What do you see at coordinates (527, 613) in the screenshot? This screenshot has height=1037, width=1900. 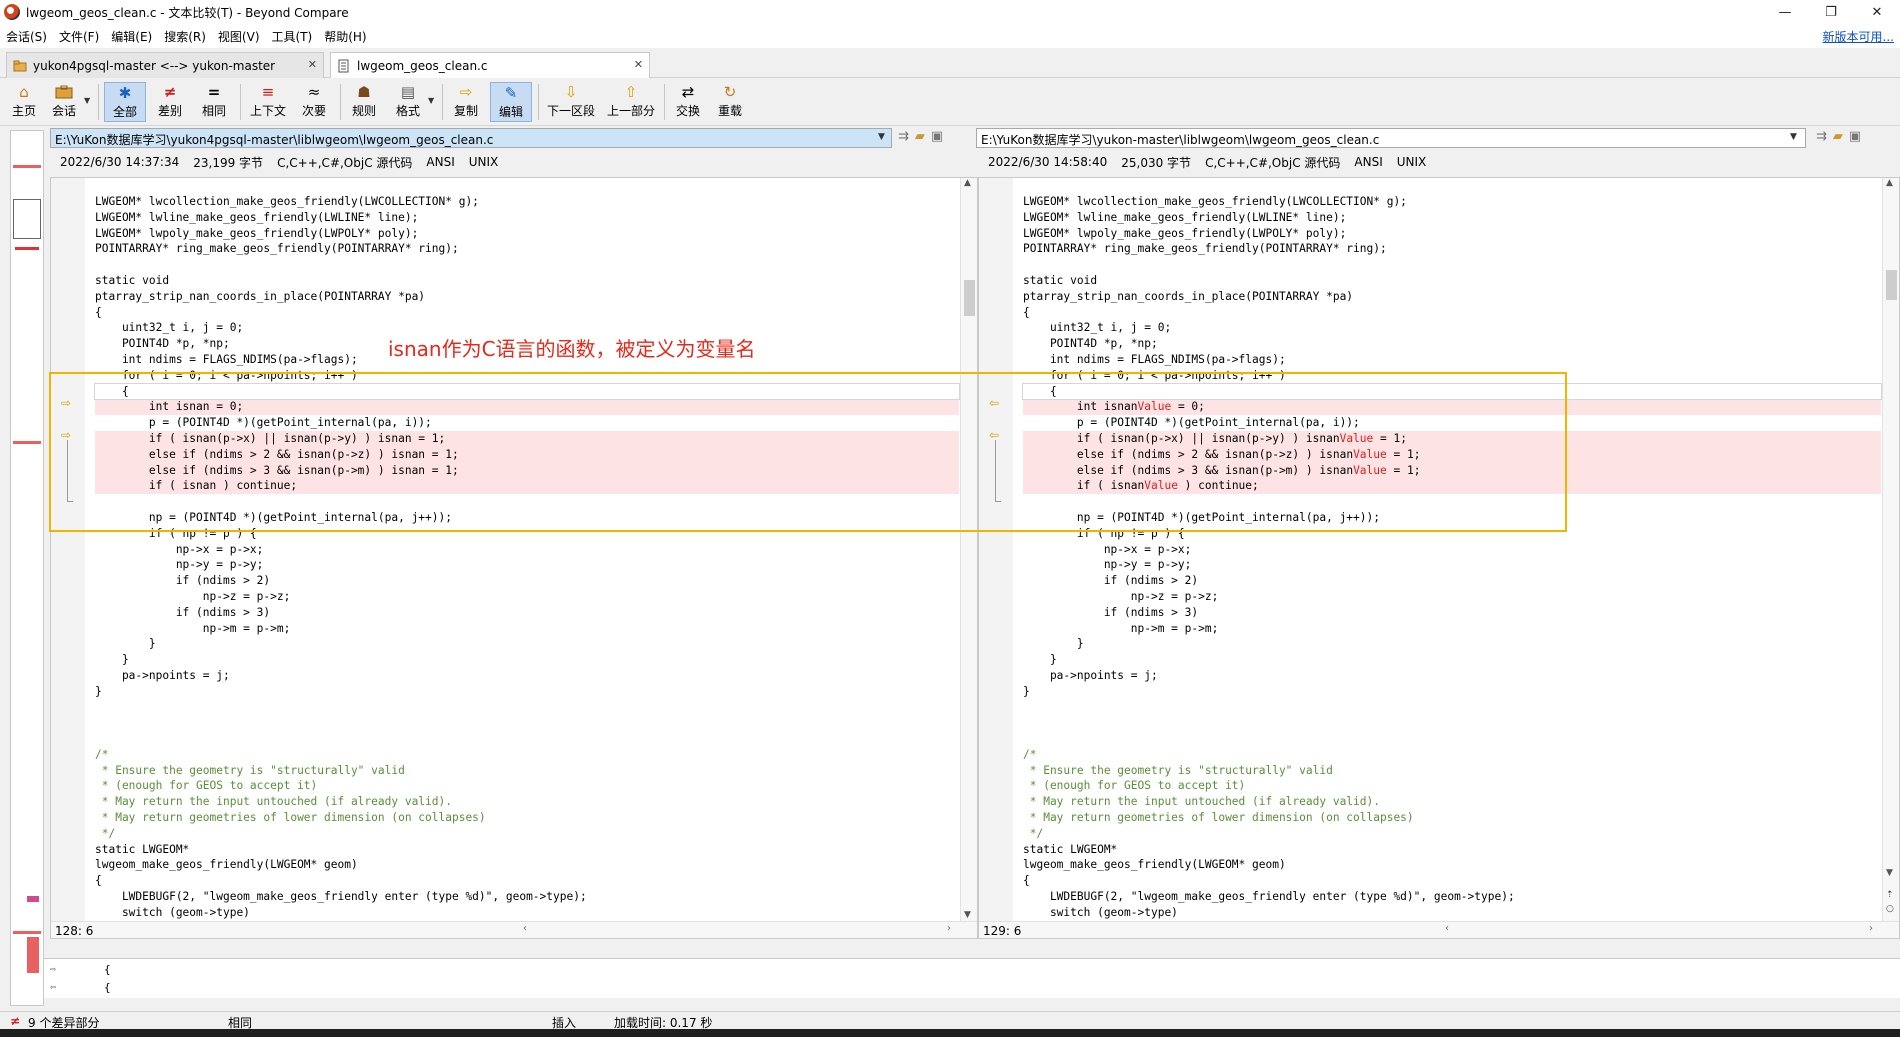 I see `left-code-line: if (ndims > 3)` at bounding box center [527, 613].